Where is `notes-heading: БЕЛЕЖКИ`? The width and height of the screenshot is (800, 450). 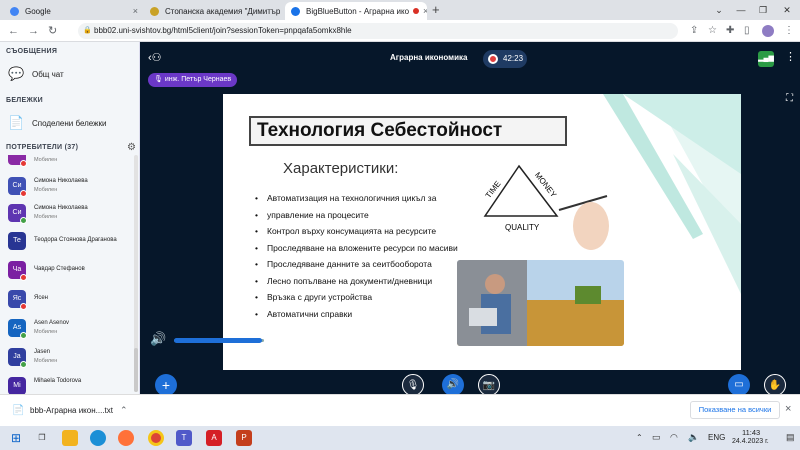 notes-heading: БЕЛЕЖКИ is located at coordinates (25, 100).